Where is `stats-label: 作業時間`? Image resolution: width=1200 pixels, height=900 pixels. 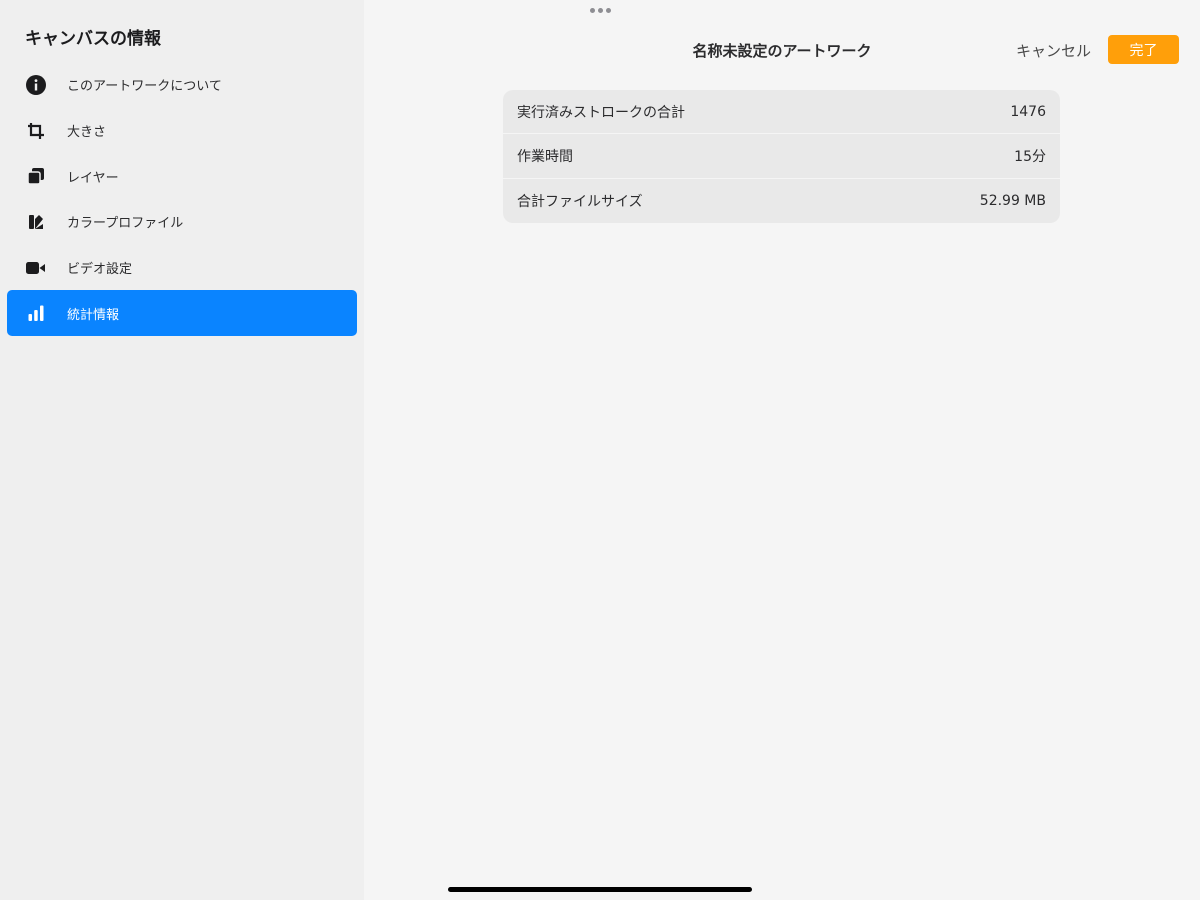 stats-label: 作業時間 is located at coordinates (545, 156).